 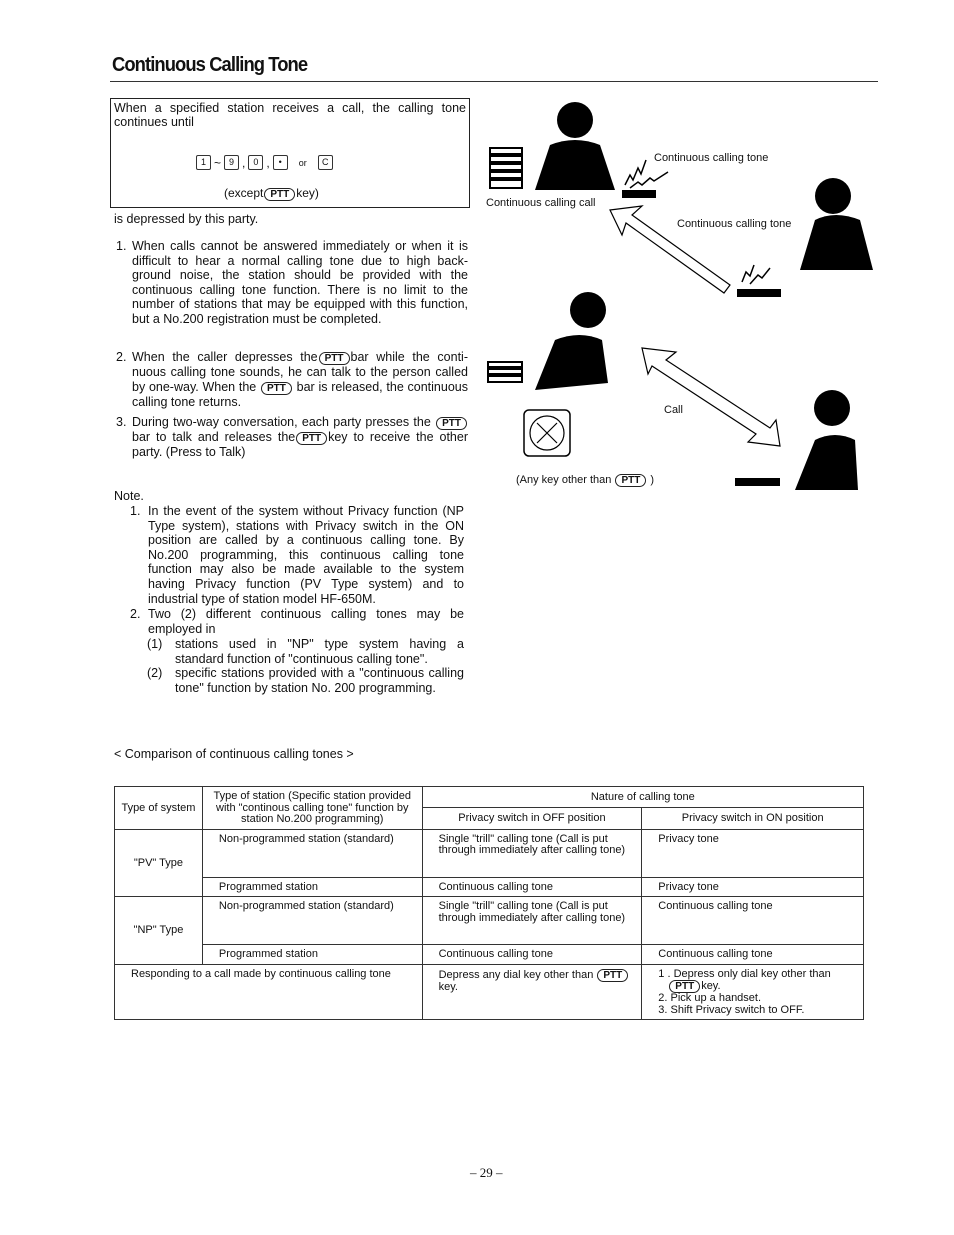 I want to click on sub-number: (2), so click(x=155, y=673).